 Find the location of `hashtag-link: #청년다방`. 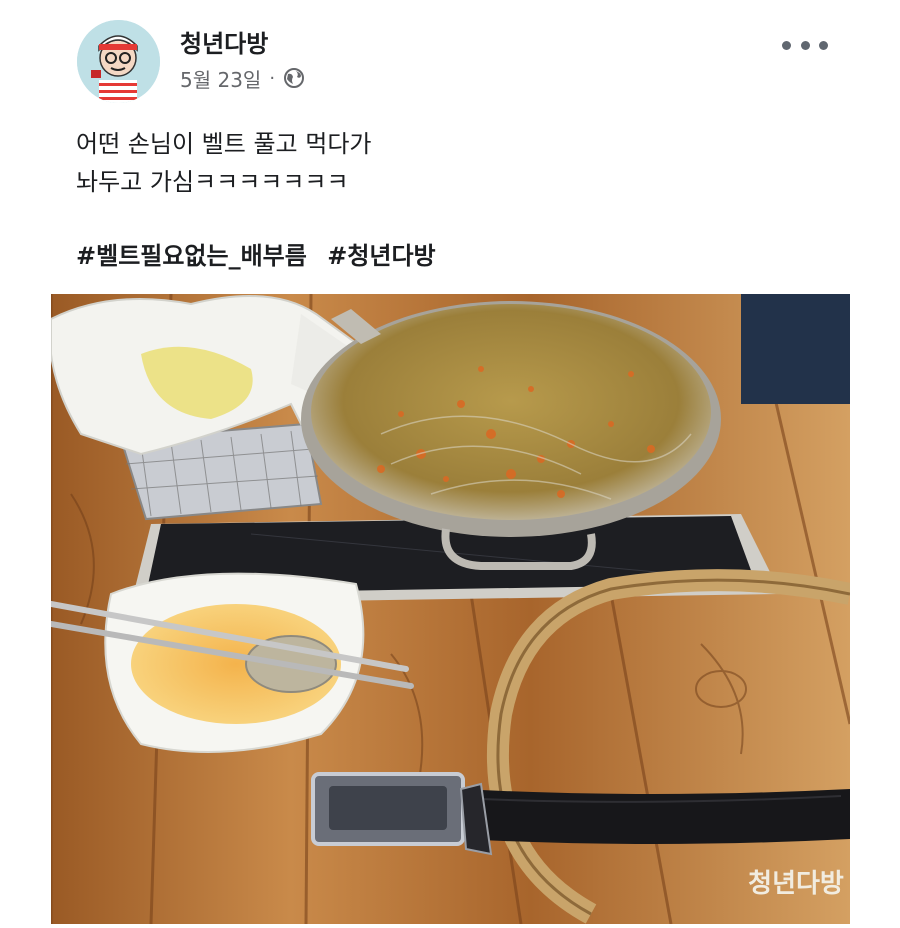

hashtag-link: #청년다방 is located at coordinates (381, 256).